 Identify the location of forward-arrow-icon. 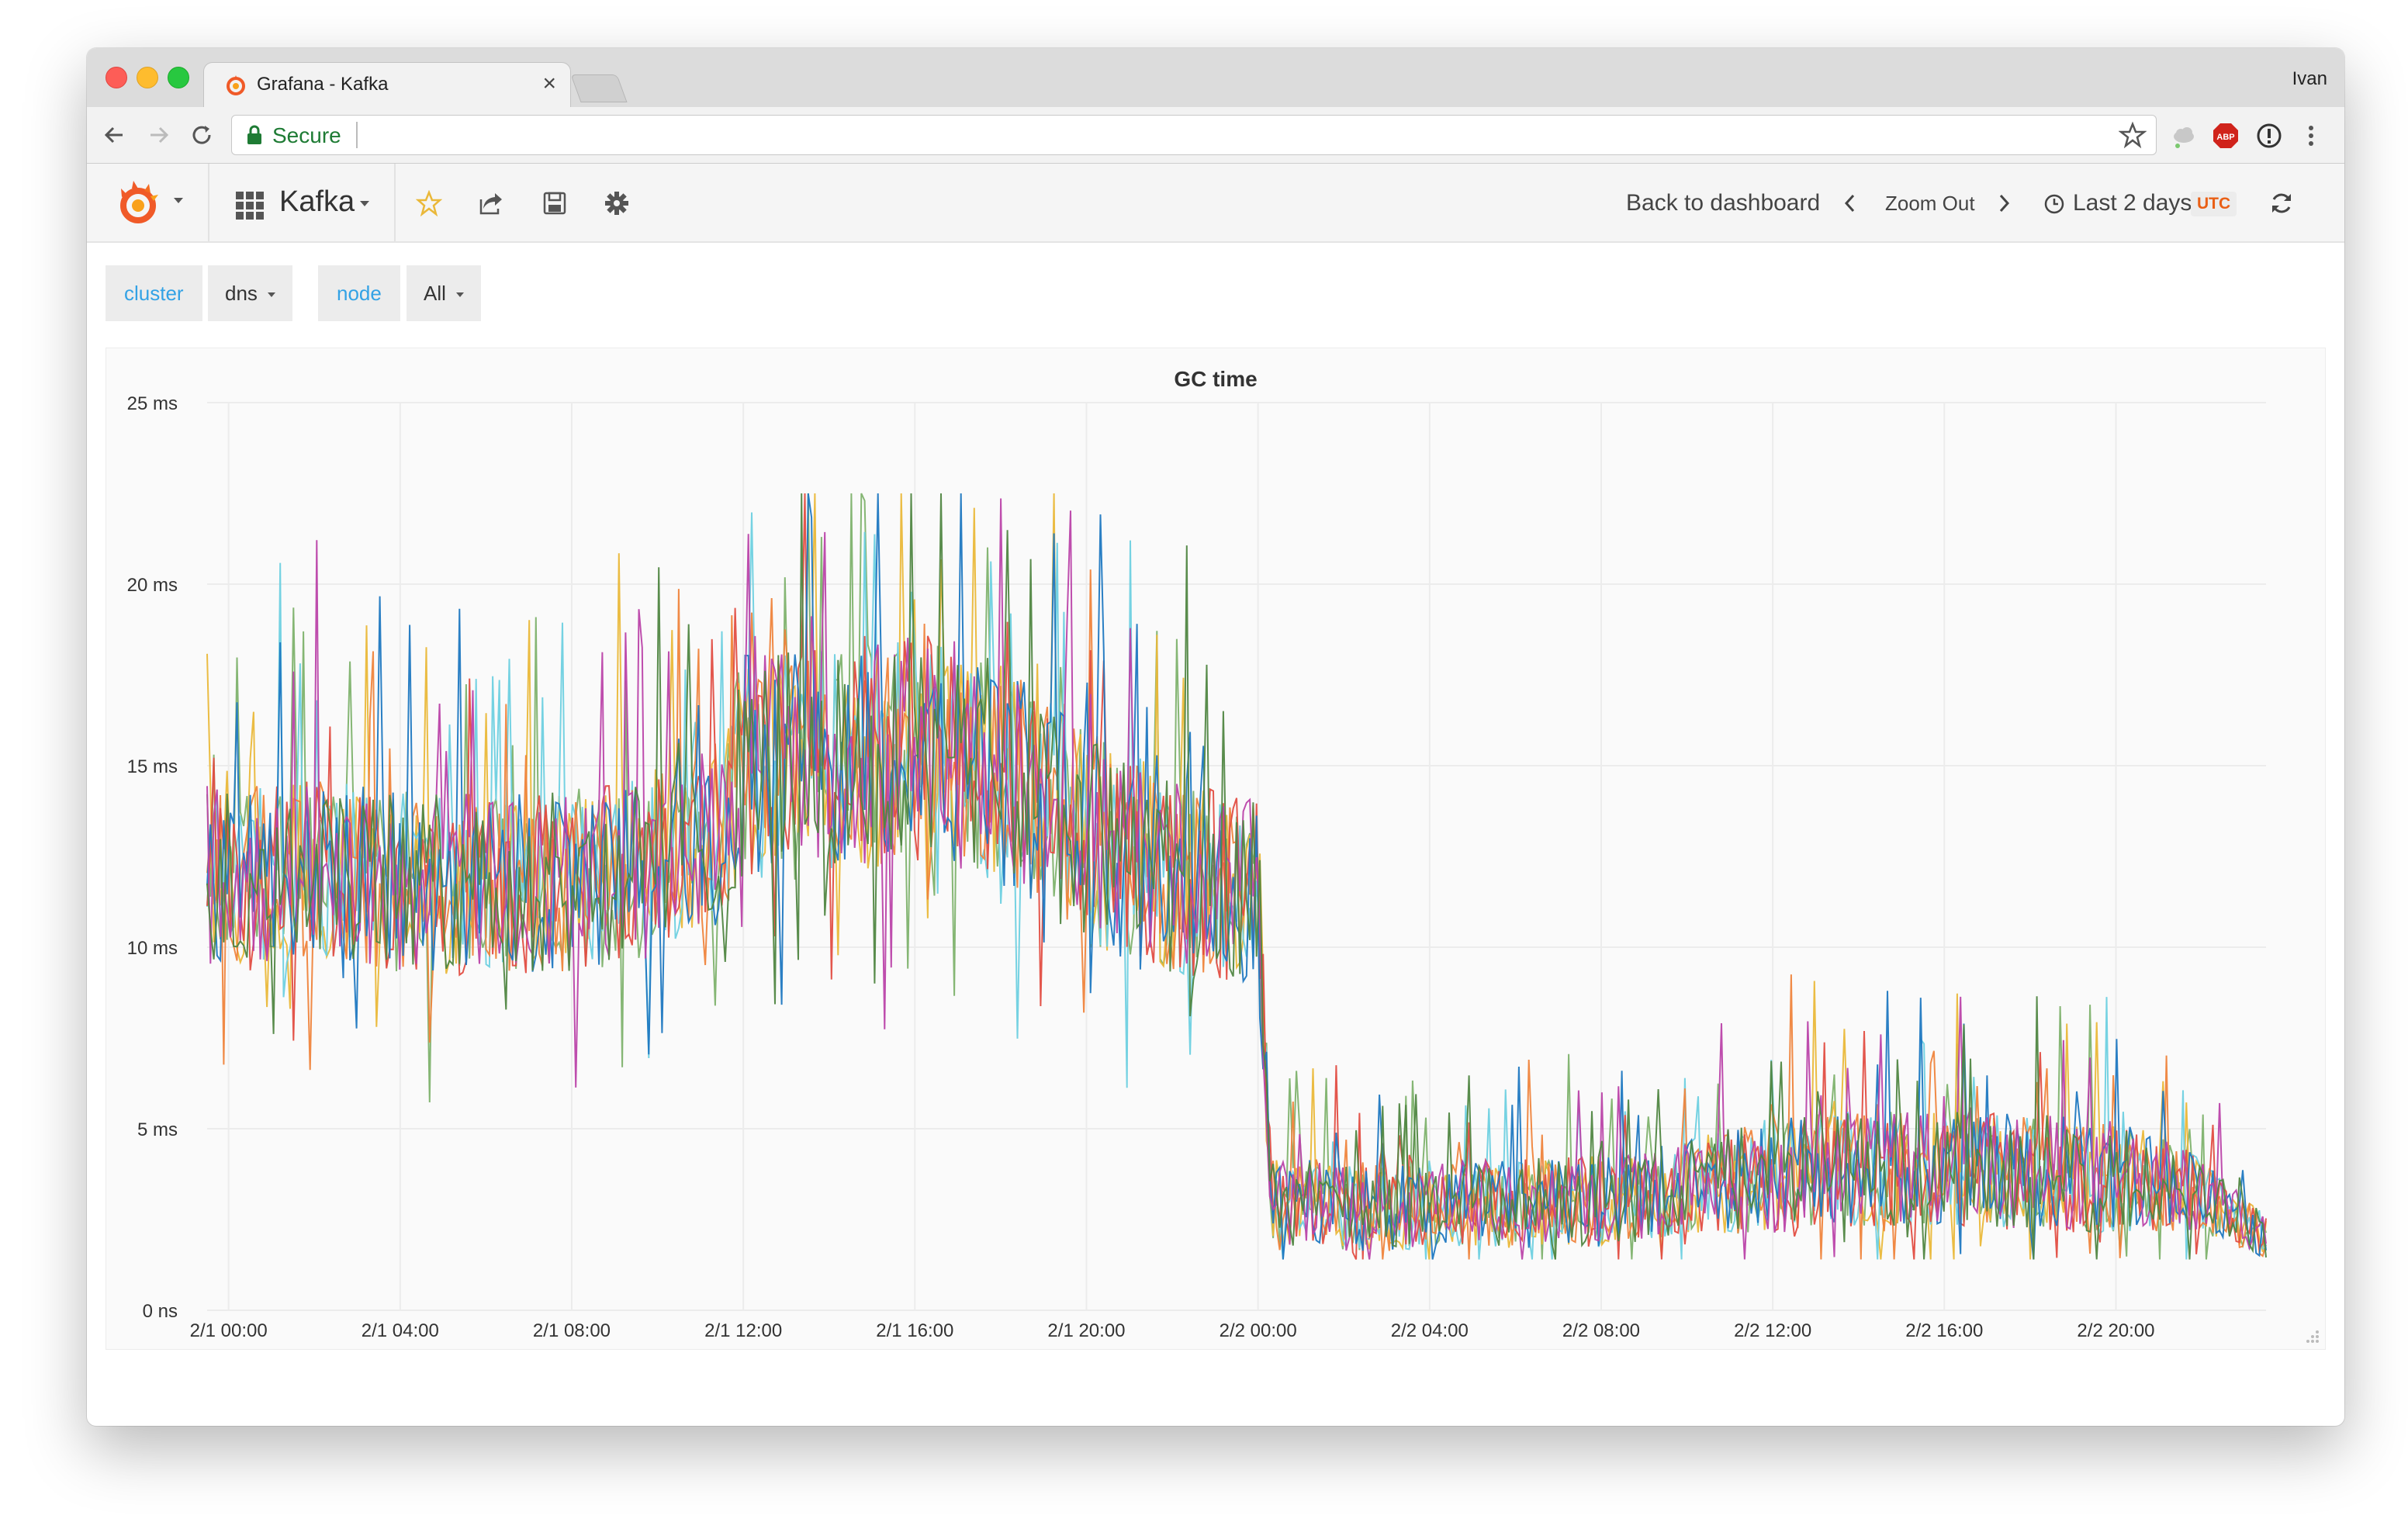
(159, 134).